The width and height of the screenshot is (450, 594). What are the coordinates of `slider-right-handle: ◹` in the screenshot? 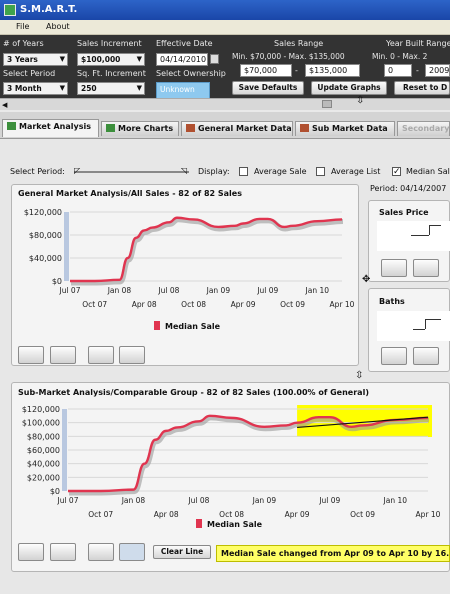 It's located at (184, 170).